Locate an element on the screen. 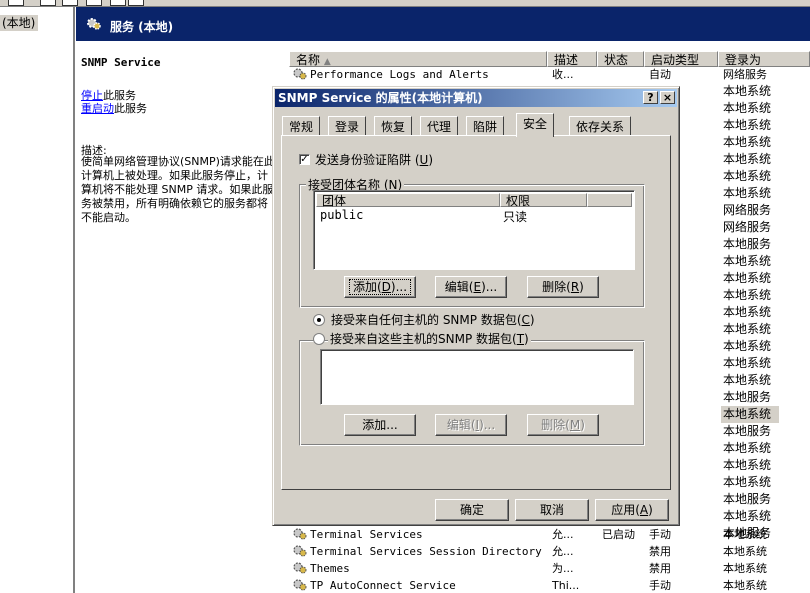  tab-security: 安全 is located at coordinates (535, 125).